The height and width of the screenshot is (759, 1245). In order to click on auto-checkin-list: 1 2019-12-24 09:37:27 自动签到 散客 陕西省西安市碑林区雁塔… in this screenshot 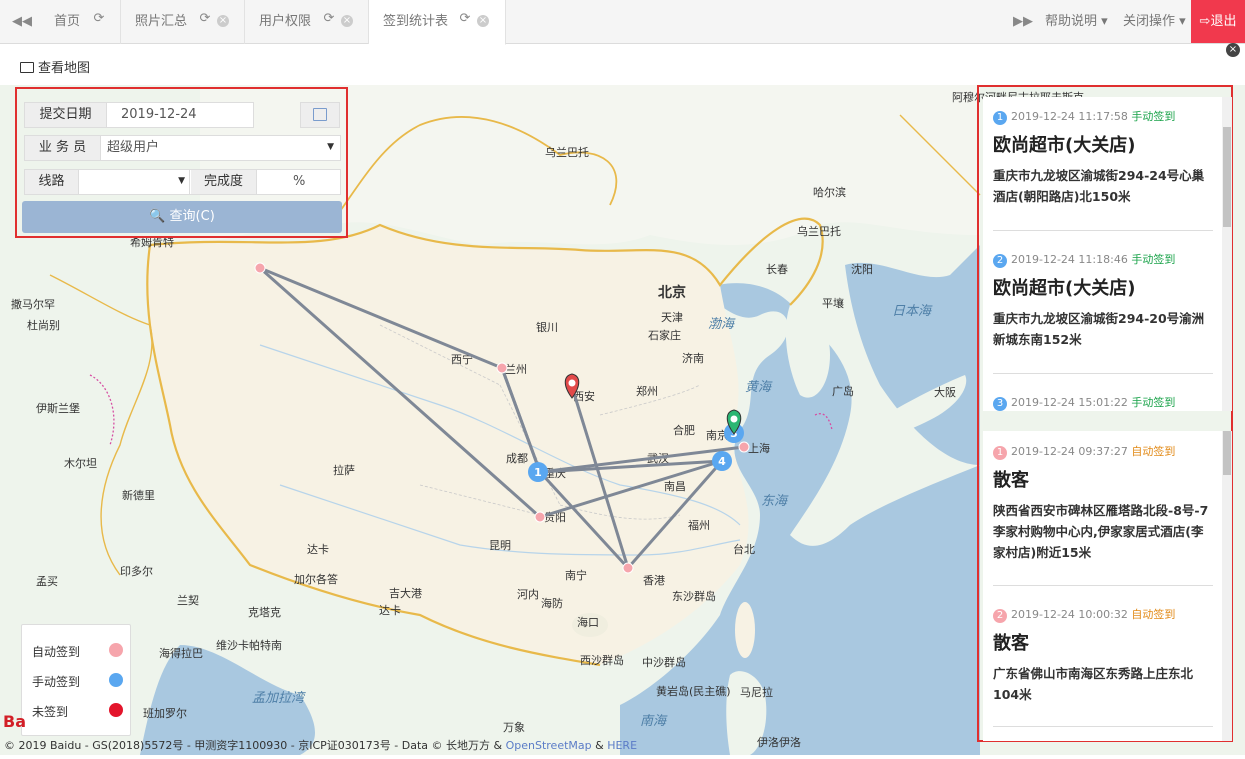, I will do `click(1102, 586)`.